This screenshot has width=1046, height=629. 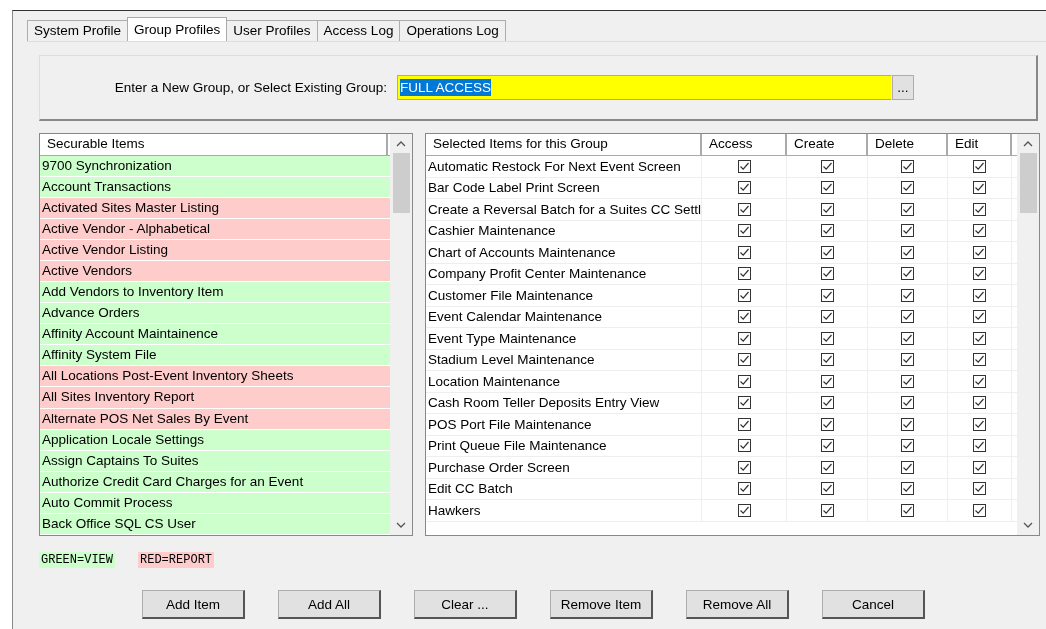 What do you see at coordinates (401, 183) in the screenshot?
I see `scroll-thumb` at bounding box center [401, 183].